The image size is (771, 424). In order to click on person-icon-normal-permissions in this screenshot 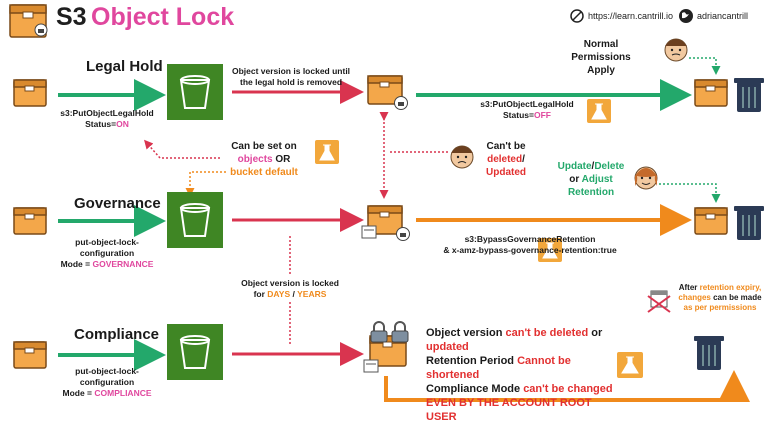, I will do `click(676, 50)`.